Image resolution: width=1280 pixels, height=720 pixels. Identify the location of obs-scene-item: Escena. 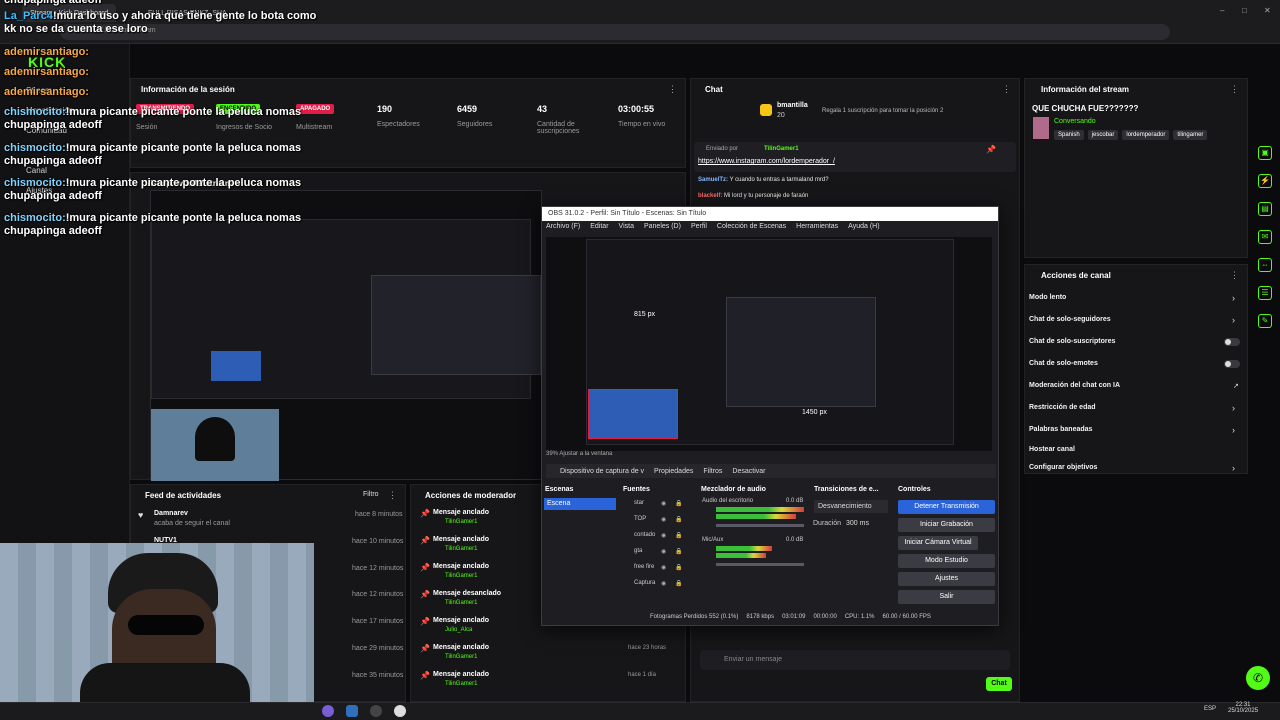
(580, 504).